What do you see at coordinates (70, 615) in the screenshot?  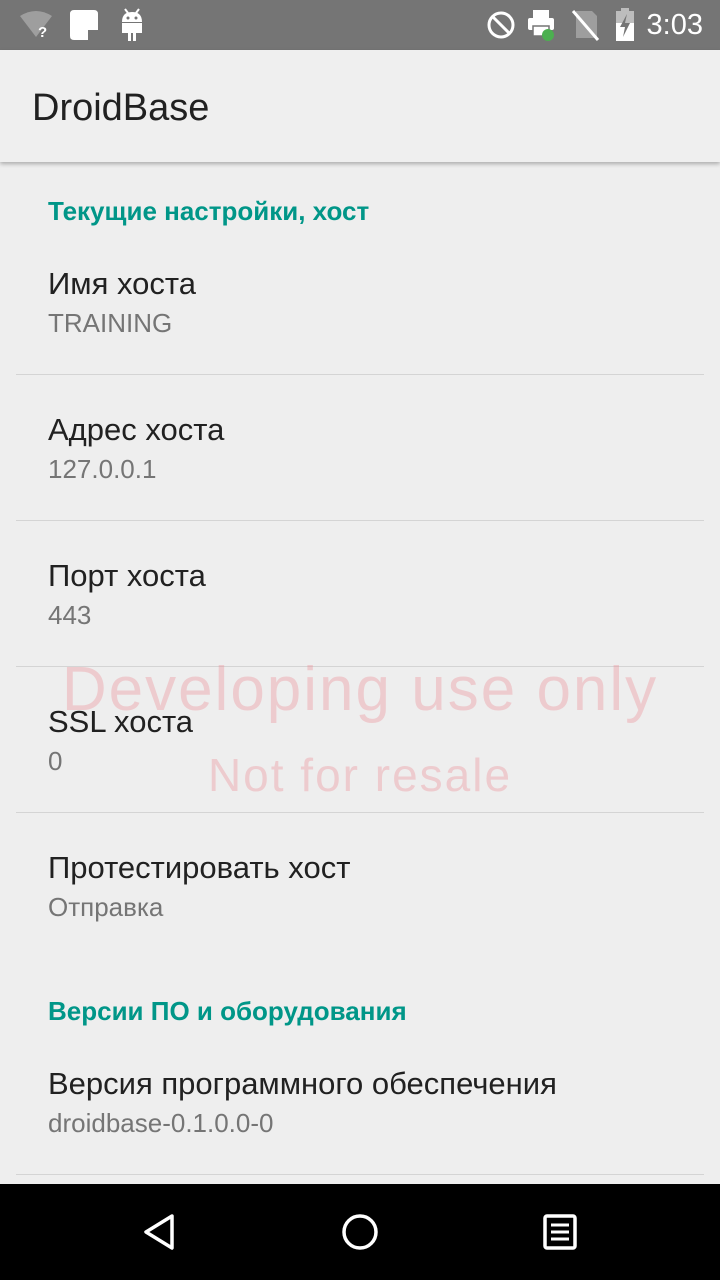 I see `pref-summary: 443` at bounding box center [70, 615].